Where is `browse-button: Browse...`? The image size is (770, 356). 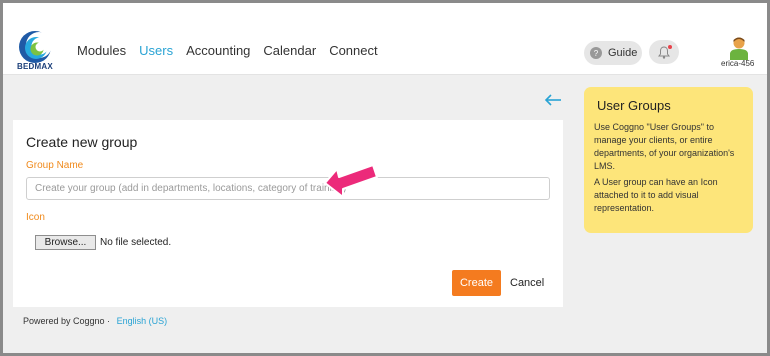
browse-button: Browse... is located at coordinates (65, 242).